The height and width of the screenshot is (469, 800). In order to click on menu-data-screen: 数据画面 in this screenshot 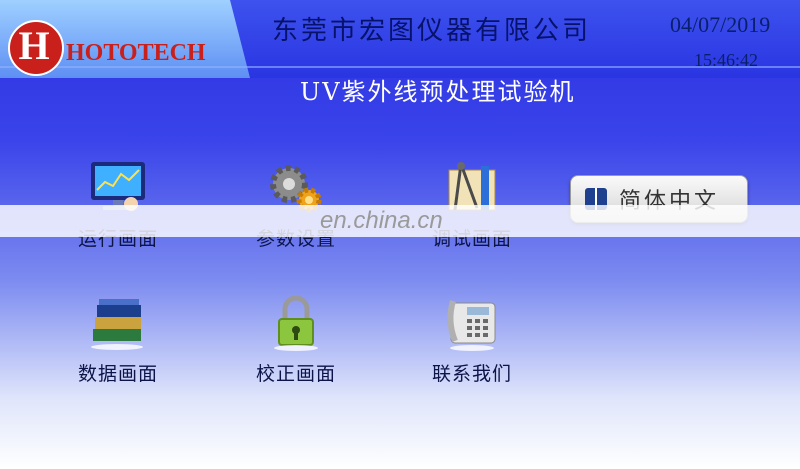, I will do `click(118, 340)`.